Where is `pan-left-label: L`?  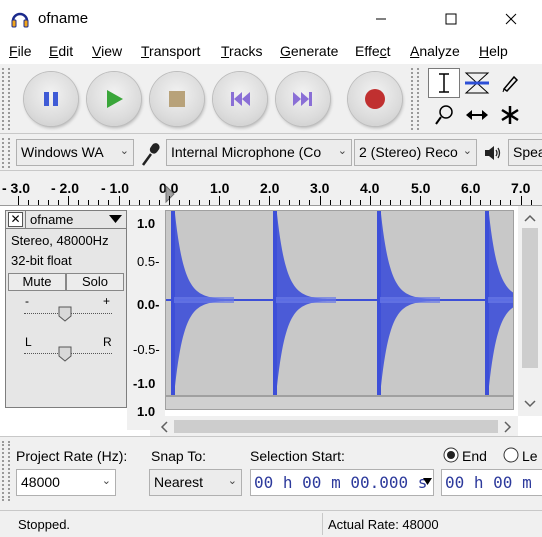
pan-left-label: L is located at coordinates (28, 342).